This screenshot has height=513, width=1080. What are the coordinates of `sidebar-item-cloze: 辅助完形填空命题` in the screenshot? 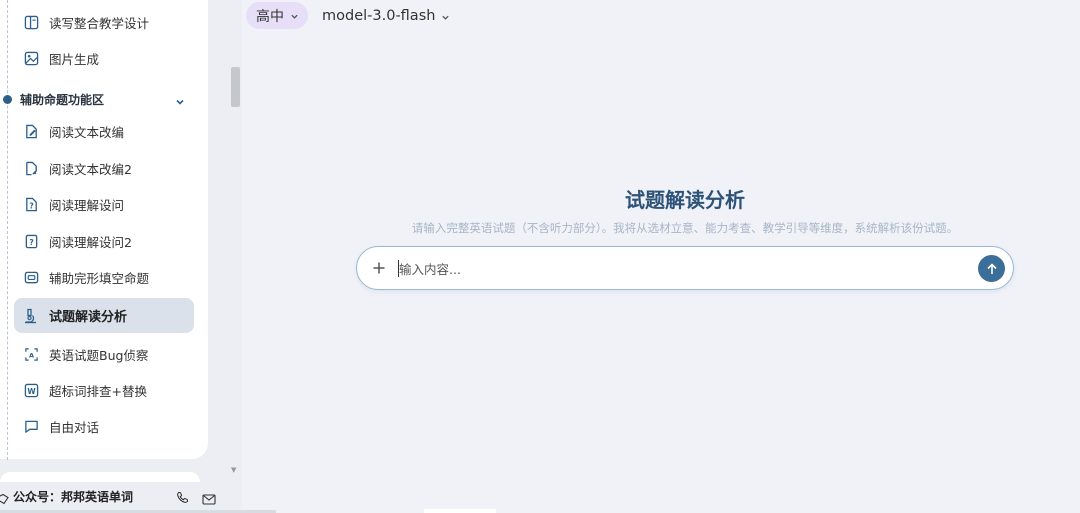 It's located at (104, 277).